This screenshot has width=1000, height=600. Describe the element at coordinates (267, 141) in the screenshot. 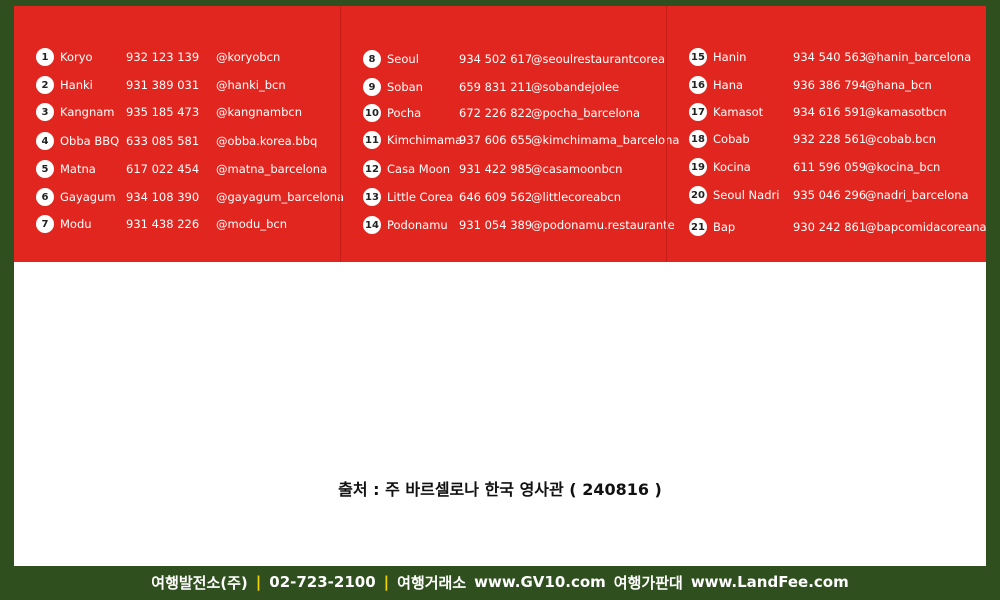

I see `restaurant-handle: @obba.korea.bbq` at that location.